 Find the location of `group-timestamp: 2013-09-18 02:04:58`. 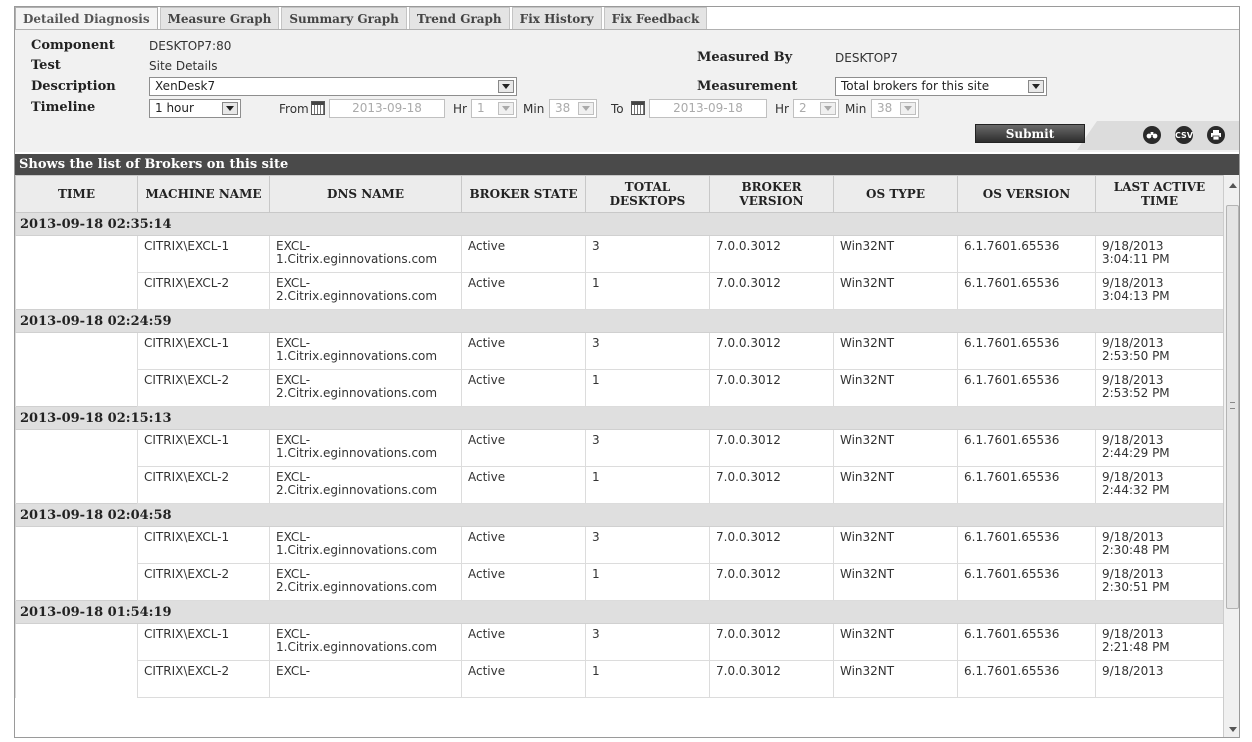

group-timestamp: 2013-09-18 02:04:58 is located at coordinates (619, 515).